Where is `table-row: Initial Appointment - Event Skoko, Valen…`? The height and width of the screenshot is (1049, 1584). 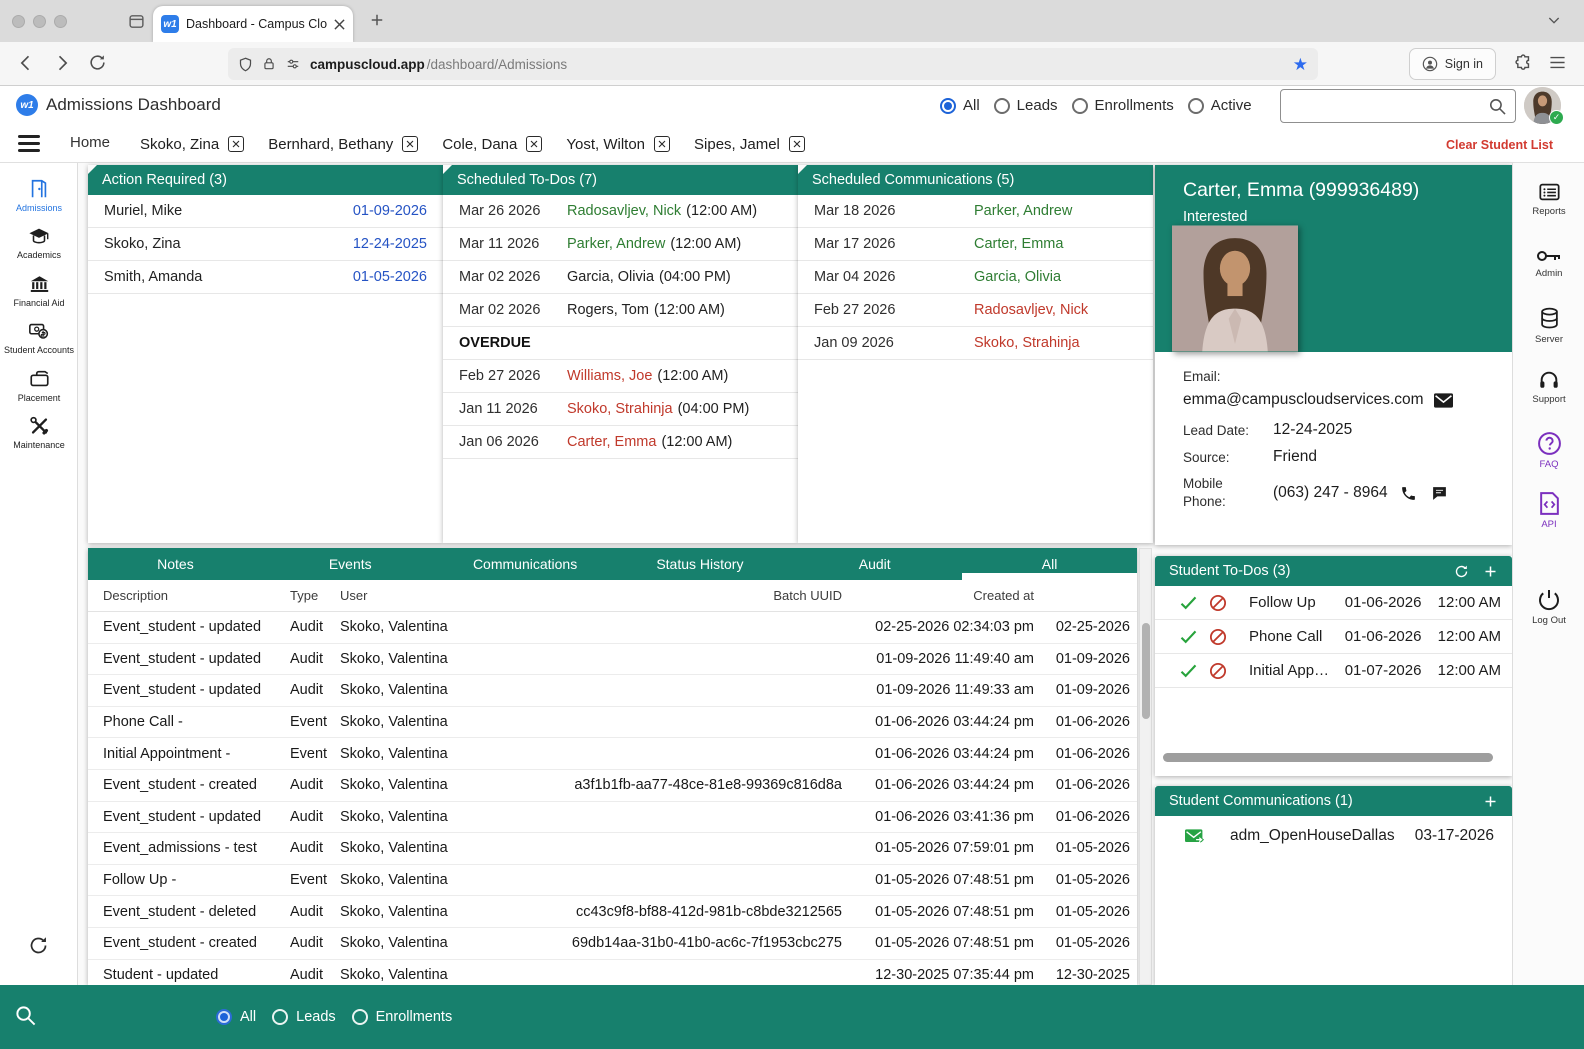
table-row: Initial Appointment - Event Skoko, Valen… is located at coordinates (612, 754).